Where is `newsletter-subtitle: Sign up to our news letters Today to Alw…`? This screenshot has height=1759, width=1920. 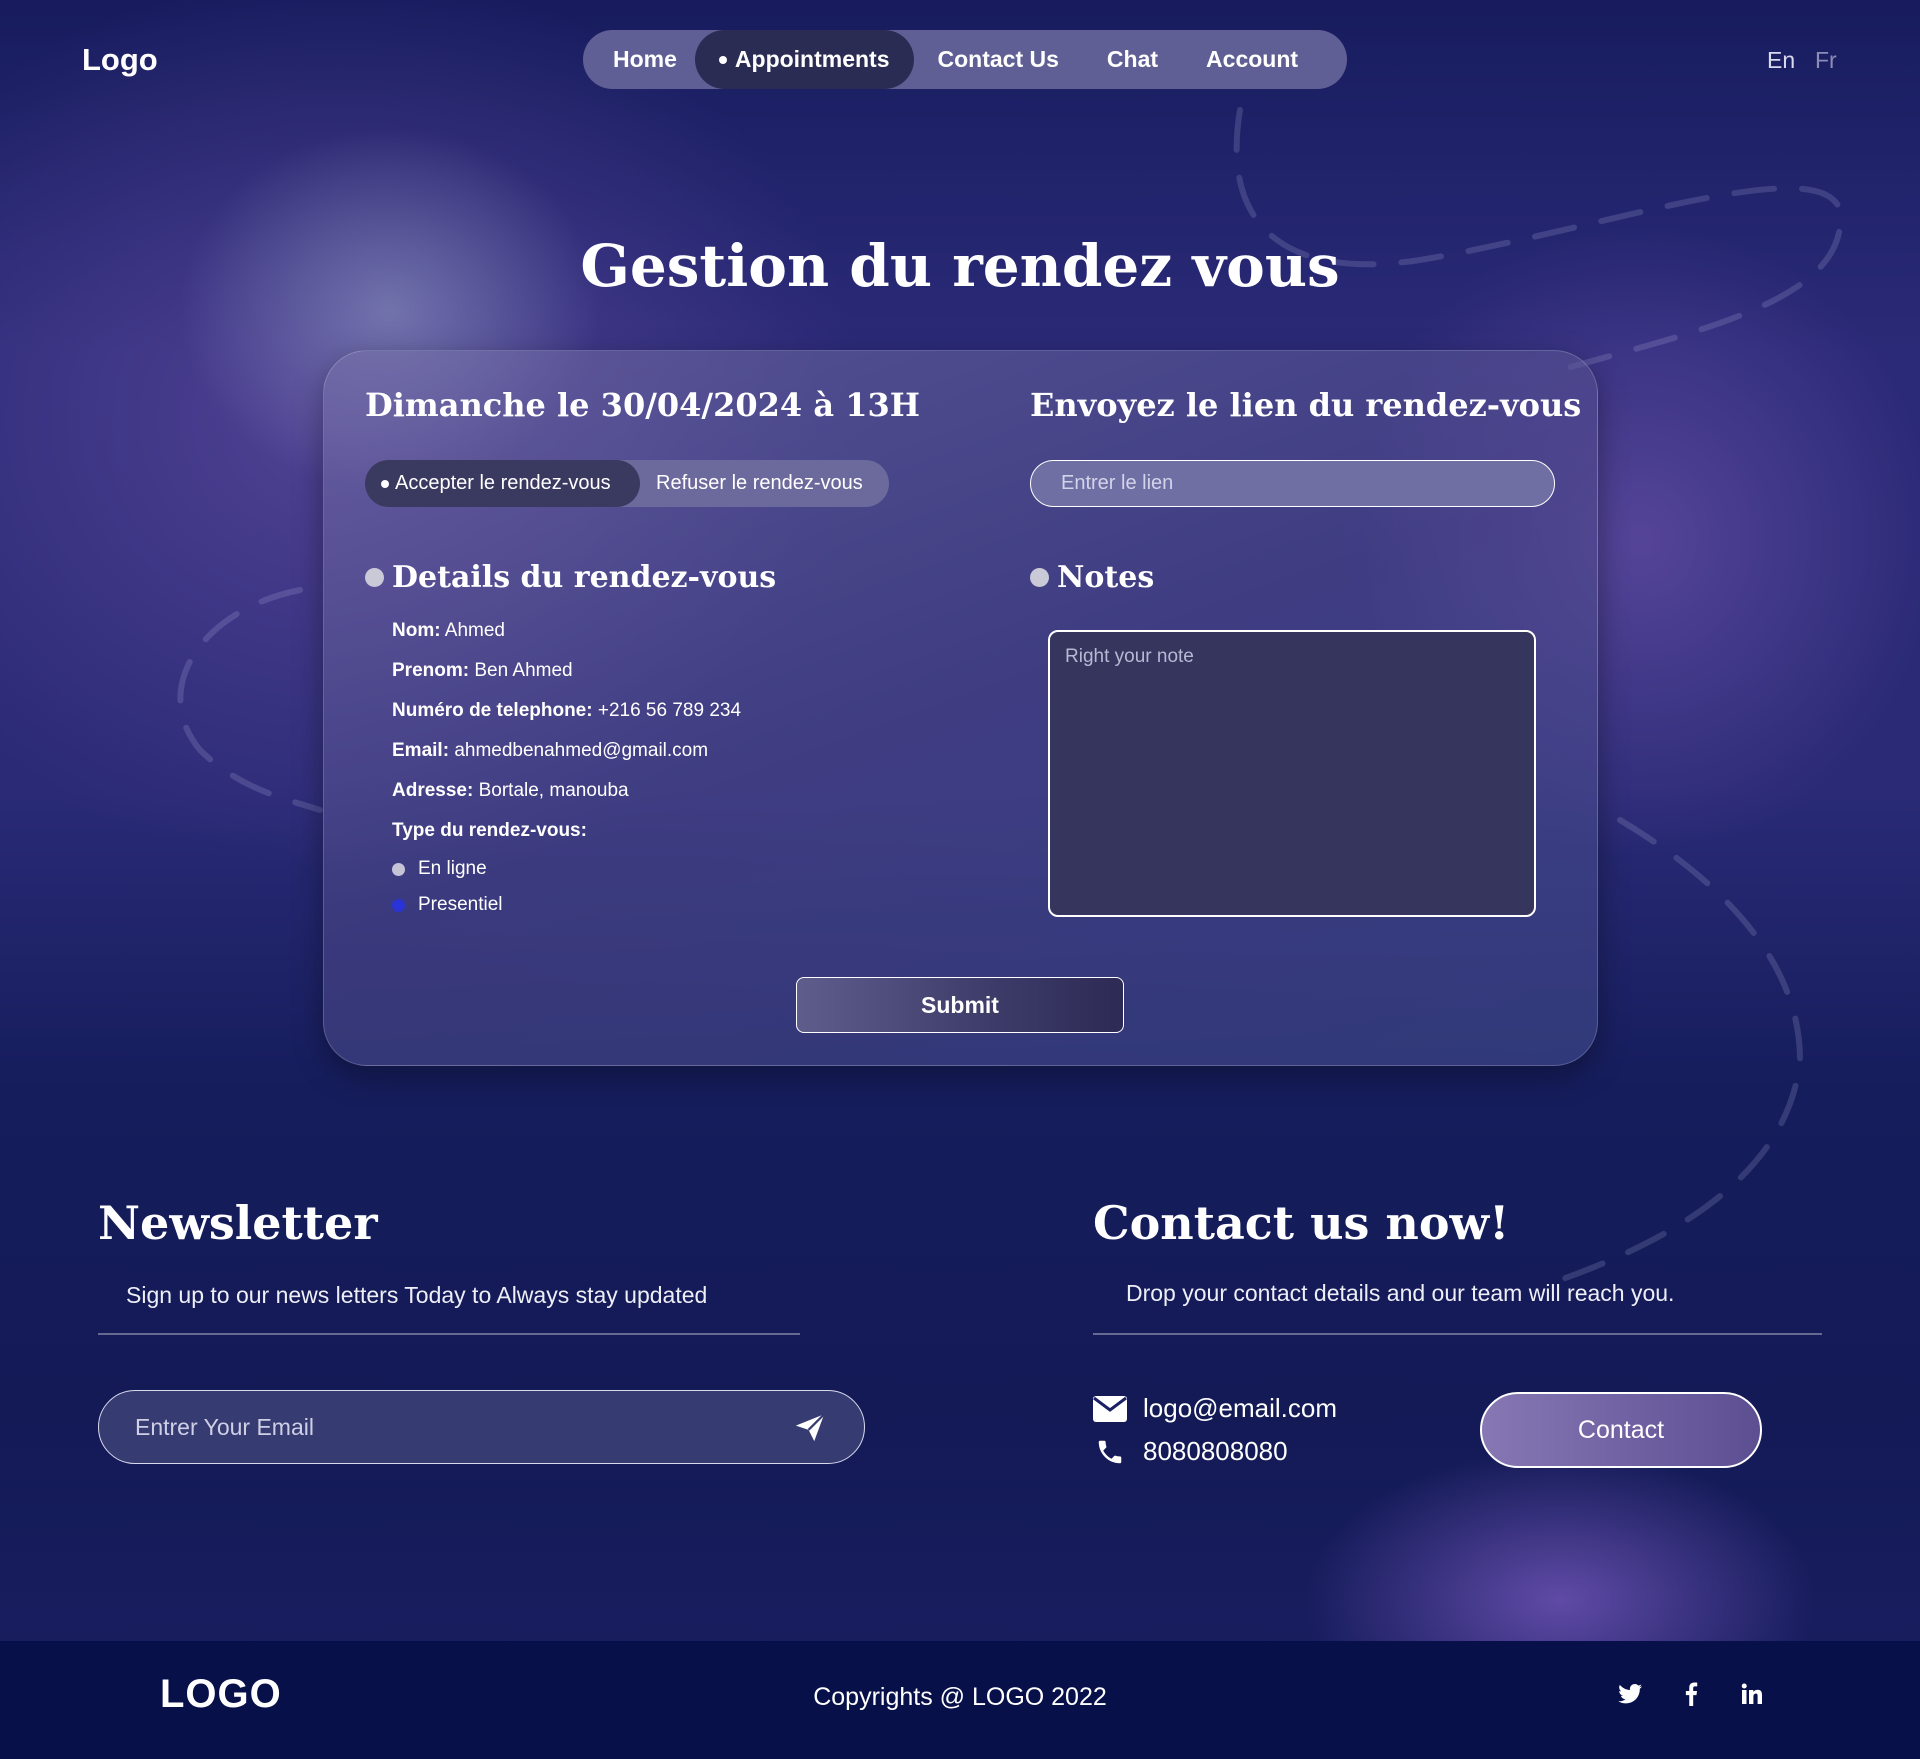
newsletter-subtitle: Sign up to our news letters Today to Alw… is located at coordinates (417, 1295).